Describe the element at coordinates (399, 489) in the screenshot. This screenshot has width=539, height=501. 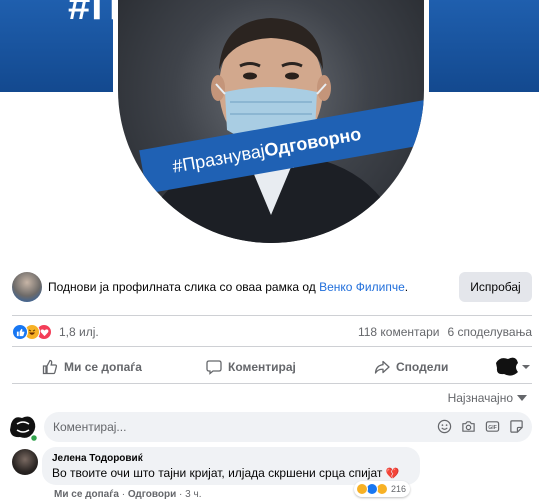
I see `comment-reaction-count: 216` at that location.